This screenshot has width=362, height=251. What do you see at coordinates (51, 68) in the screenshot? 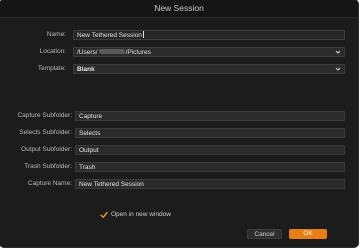
I see `template-label: Template:` at bounding box center [51, 68].